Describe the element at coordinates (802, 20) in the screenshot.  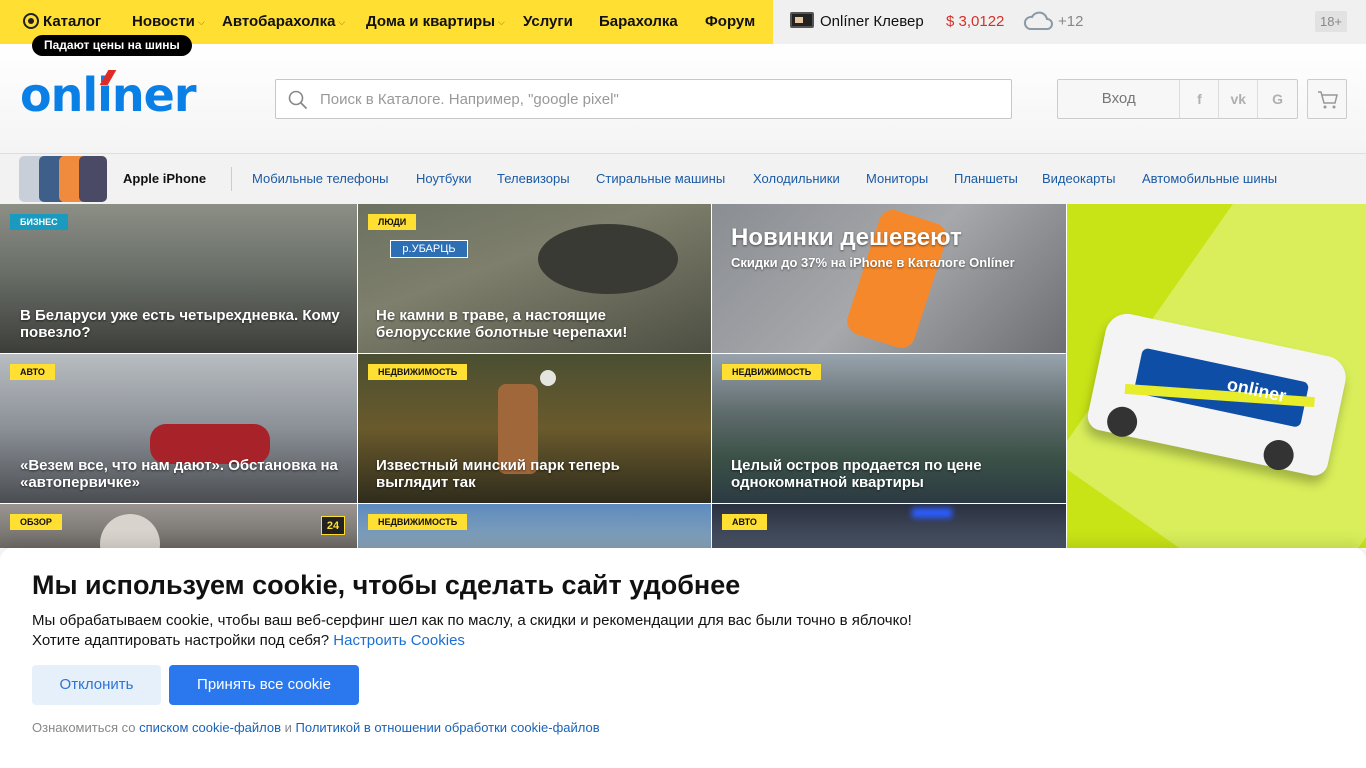
I see `klever-card-icon` at that location.